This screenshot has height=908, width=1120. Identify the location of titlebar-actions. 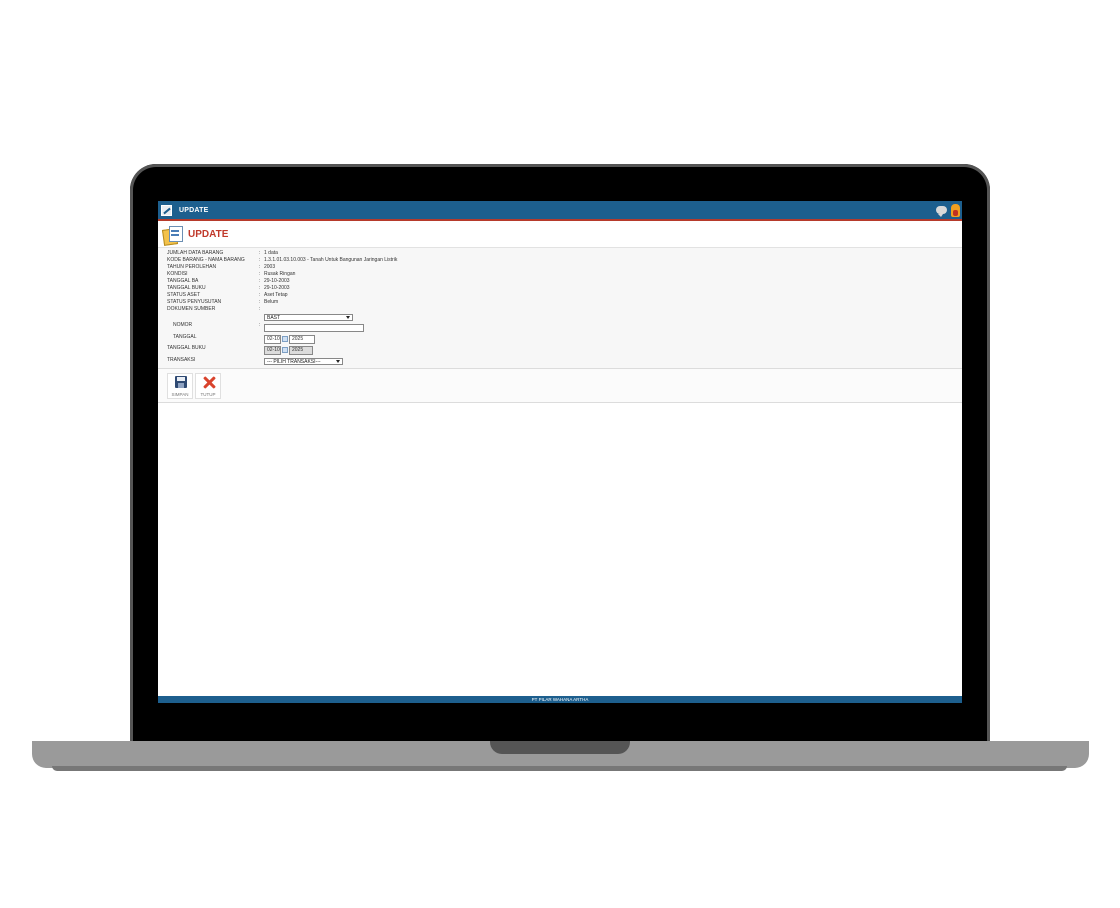
(948, 210).